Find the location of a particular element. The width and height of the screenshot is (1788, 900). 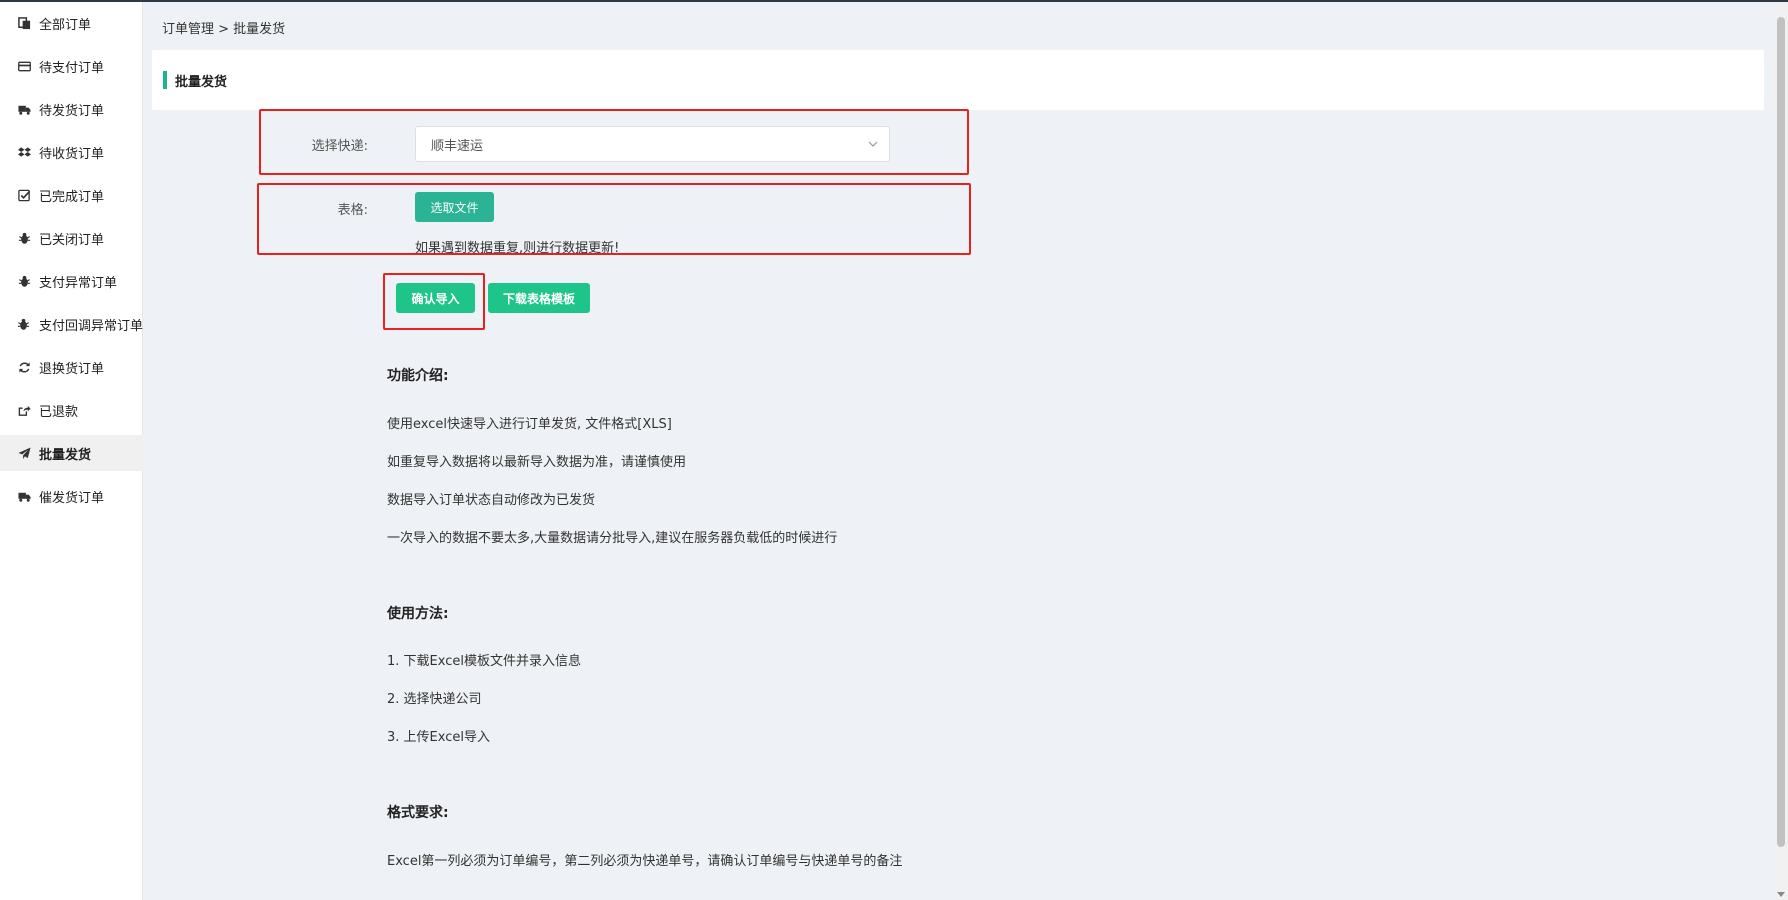

sidebar-item-returns: 退换货订单 is located at coordinates (71, 367).